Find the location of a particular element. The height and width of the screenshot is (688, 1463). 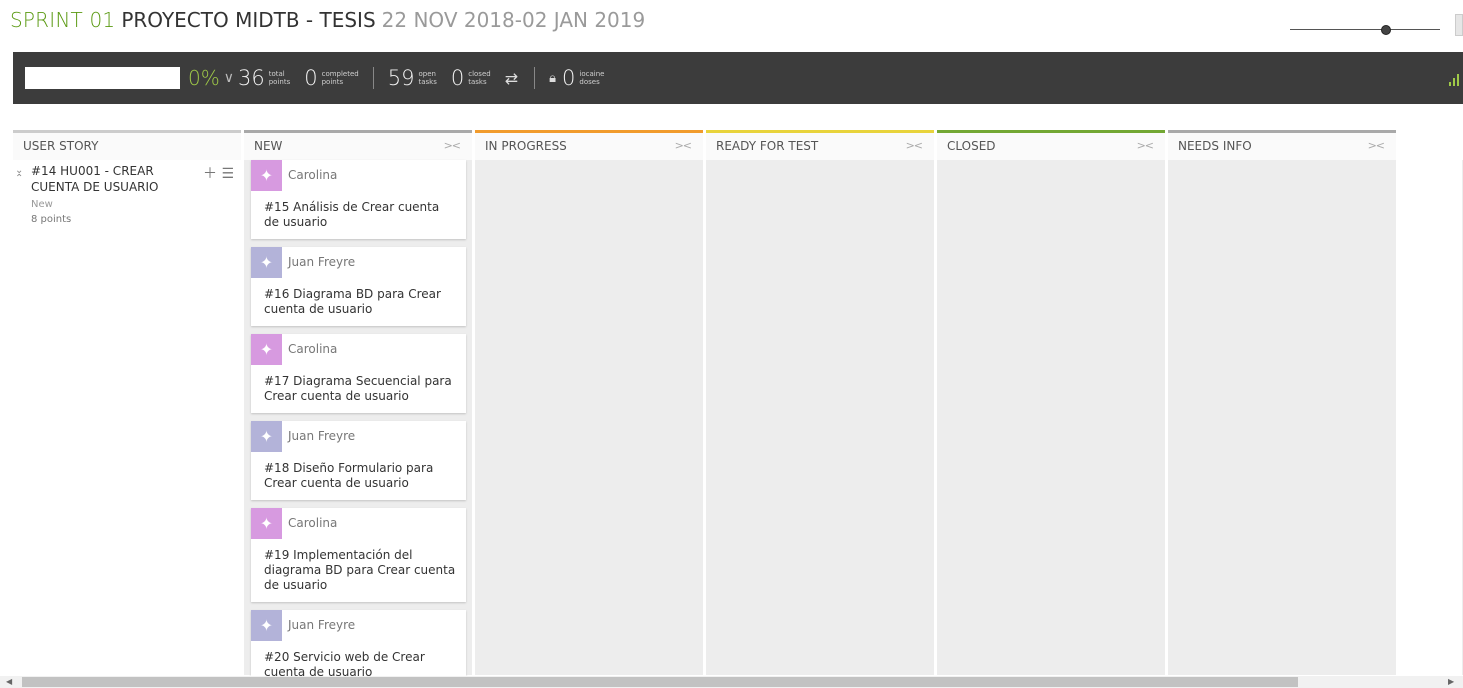

column-title: NEW is located at coordinates (268, 146).